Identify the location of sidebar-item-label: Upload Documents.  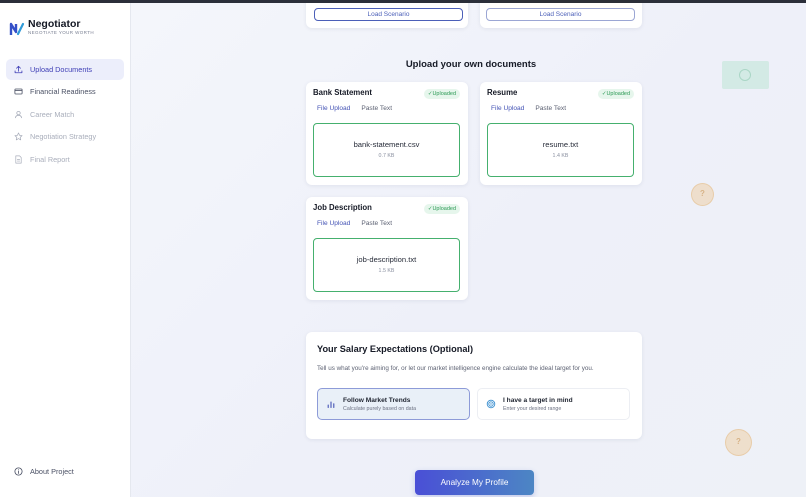
(61, 69).